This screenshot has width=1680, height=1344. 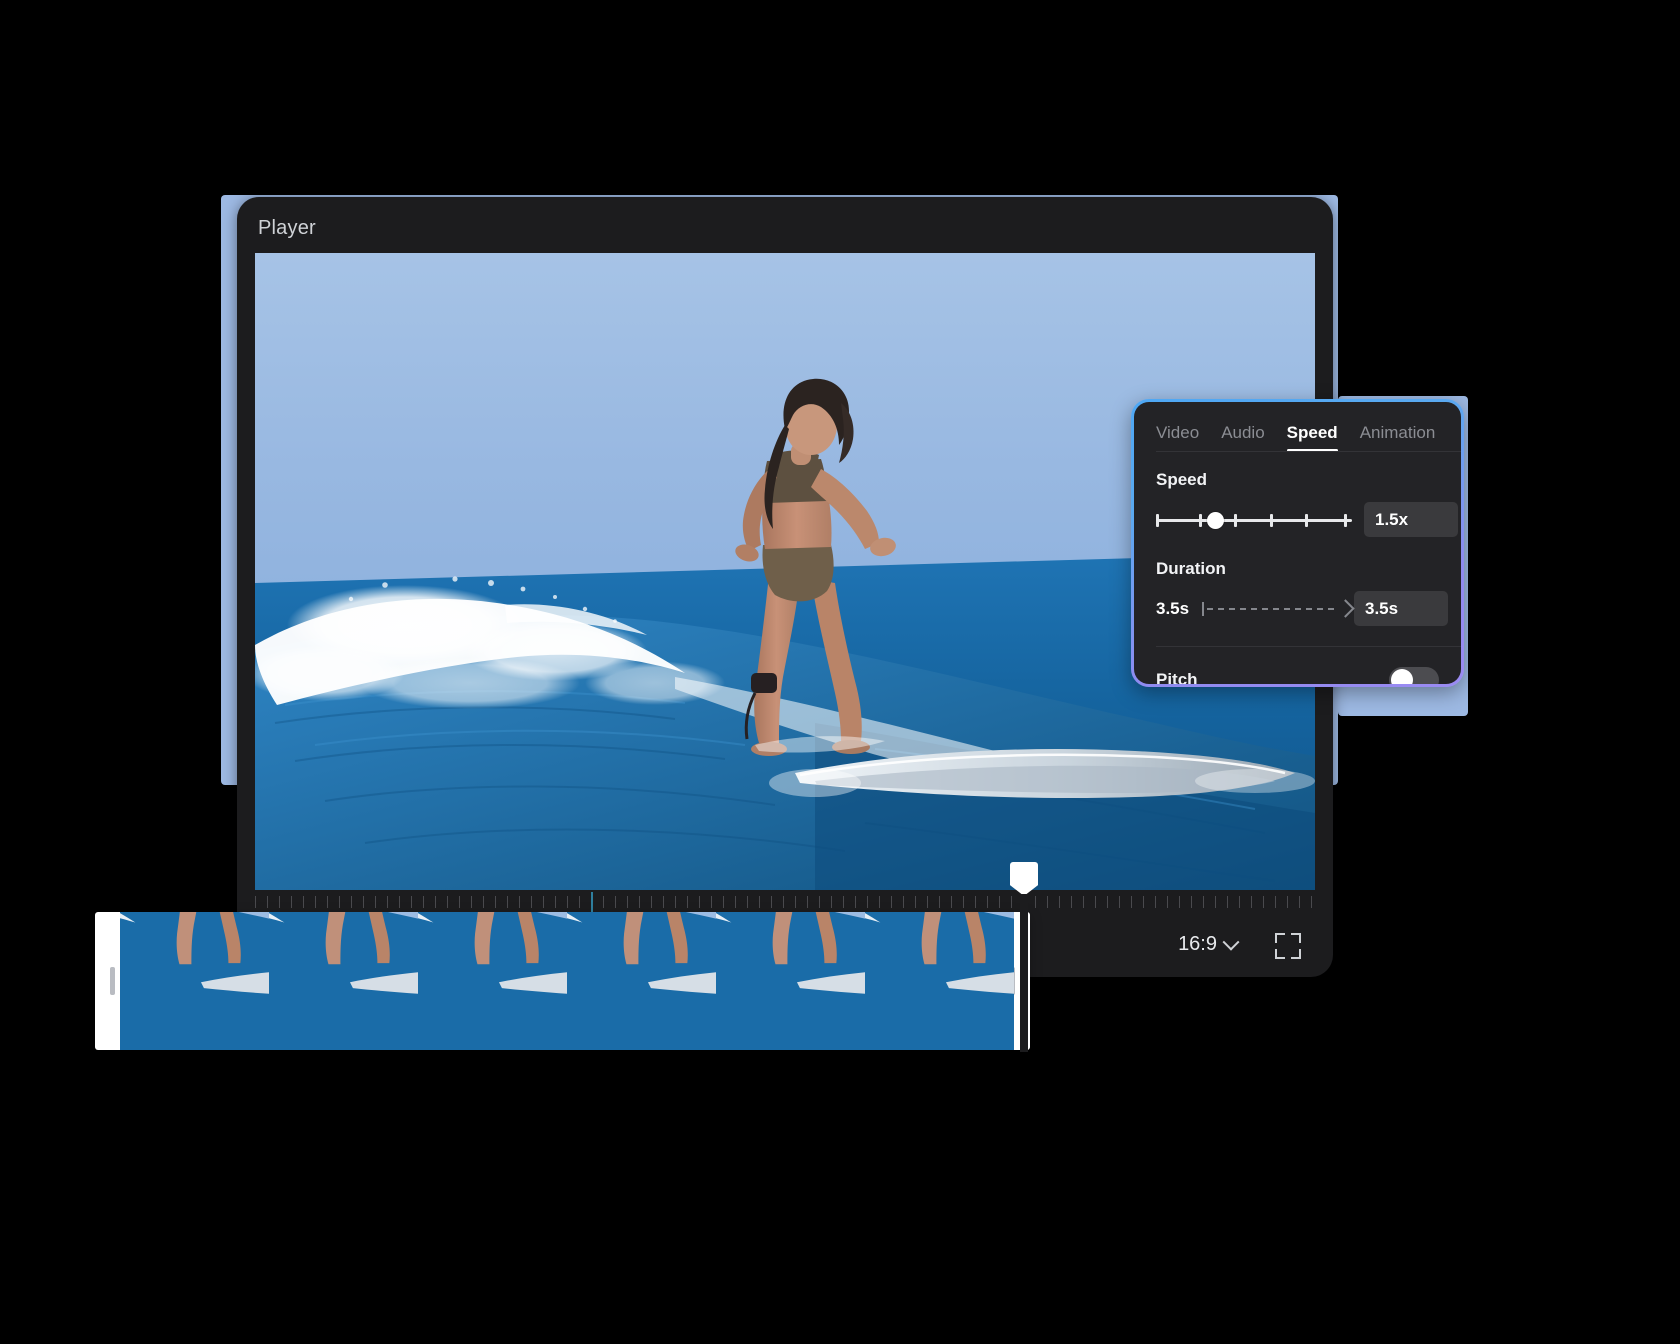 I want to click on ruler-ticks, so click(x=785, y=902).